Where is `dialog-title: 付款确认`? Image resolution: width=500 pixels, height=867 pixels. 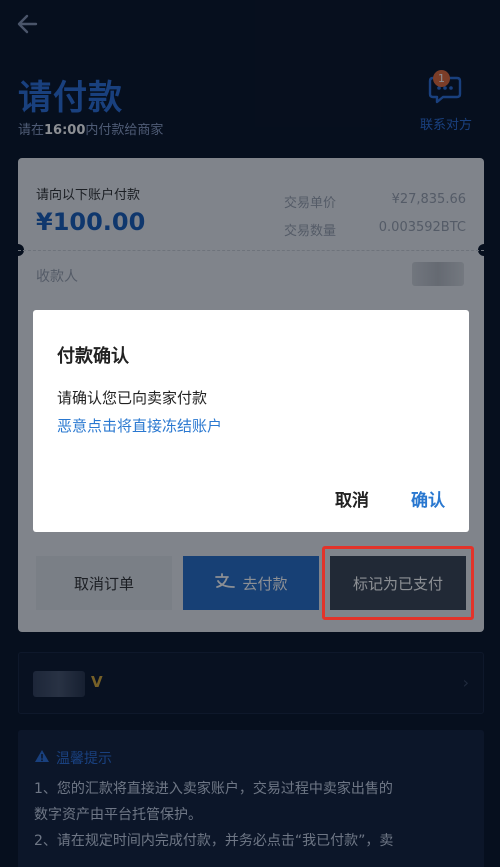
dialog-title: 付款确认 is located at coordinates (93, 356).